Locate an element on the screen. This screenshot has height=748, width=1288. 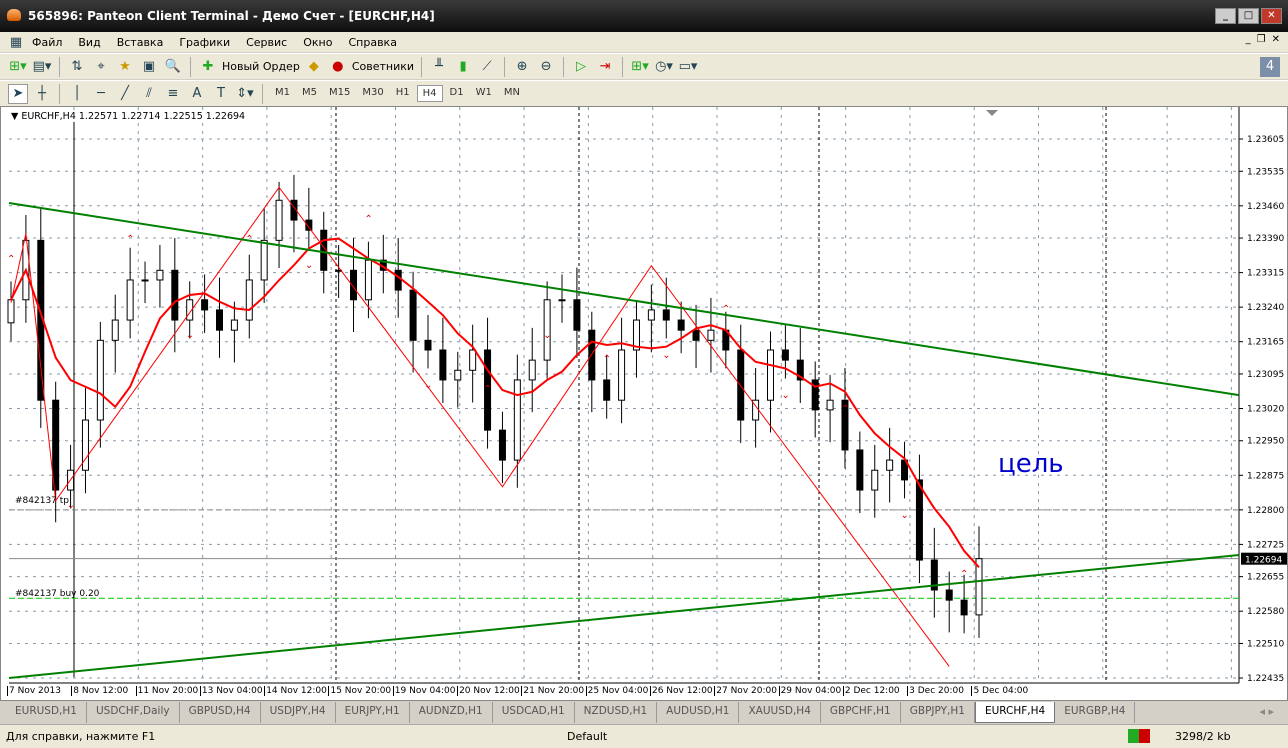
maximize-button: □ is located at coordinates (1248, 16).